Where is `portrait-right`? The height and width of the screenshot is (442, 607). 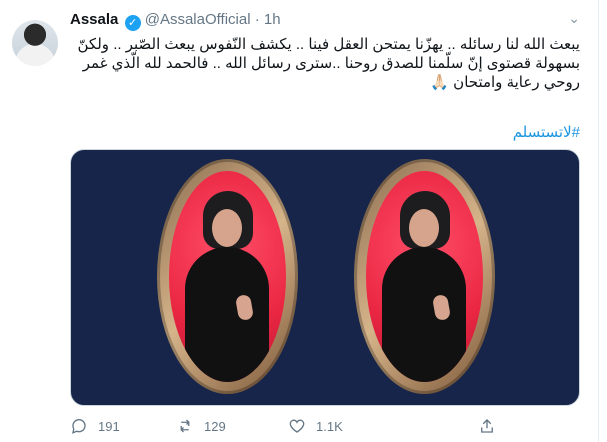
portrait-right is located at coordinates (424, 276).